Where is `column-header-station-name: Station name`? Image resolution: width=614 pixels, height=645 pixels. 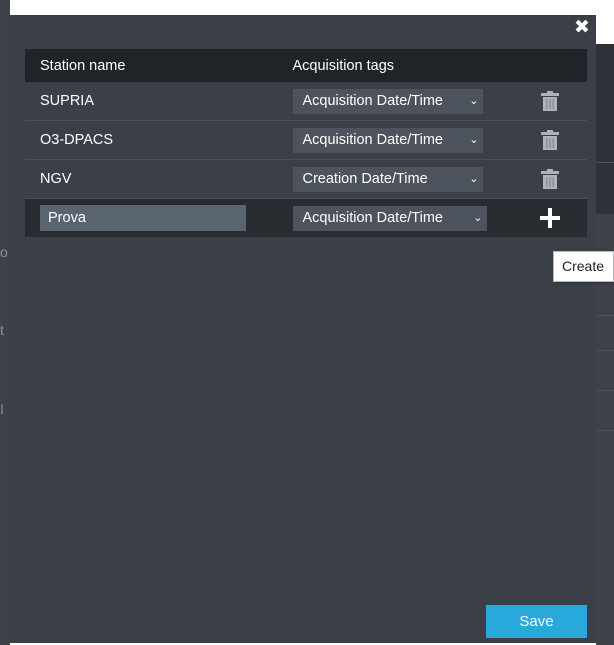 column-header-station-name: Station name is located at coordinates (159, 65).